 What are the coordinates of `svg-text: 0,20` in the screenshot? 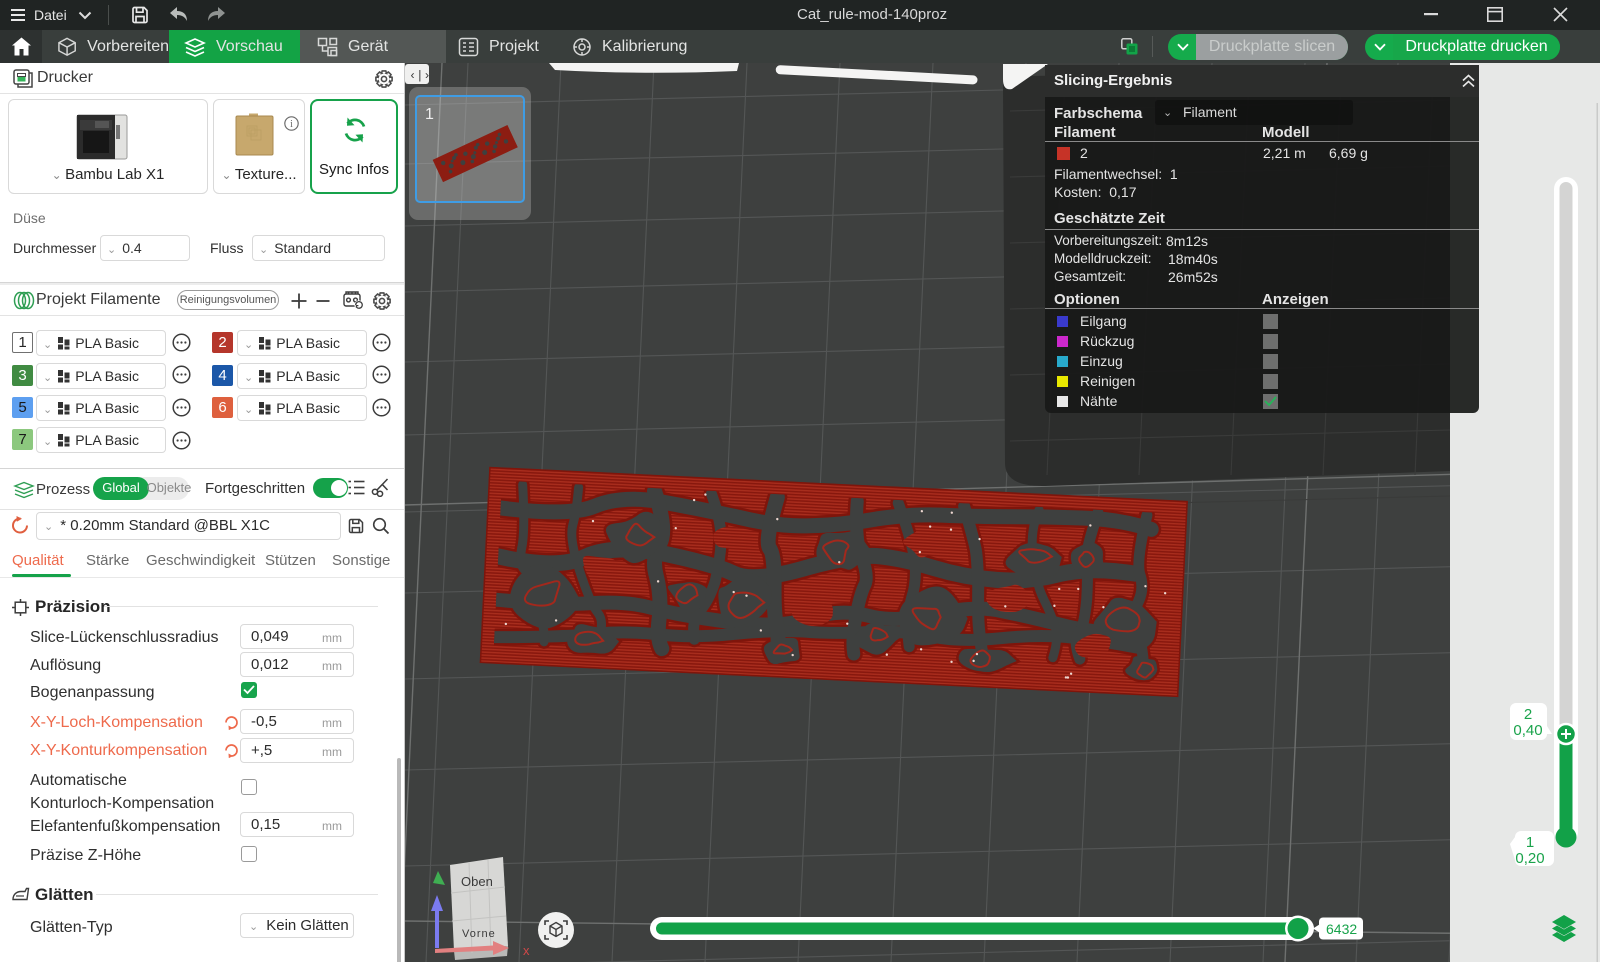 It's located at (1529, 858).